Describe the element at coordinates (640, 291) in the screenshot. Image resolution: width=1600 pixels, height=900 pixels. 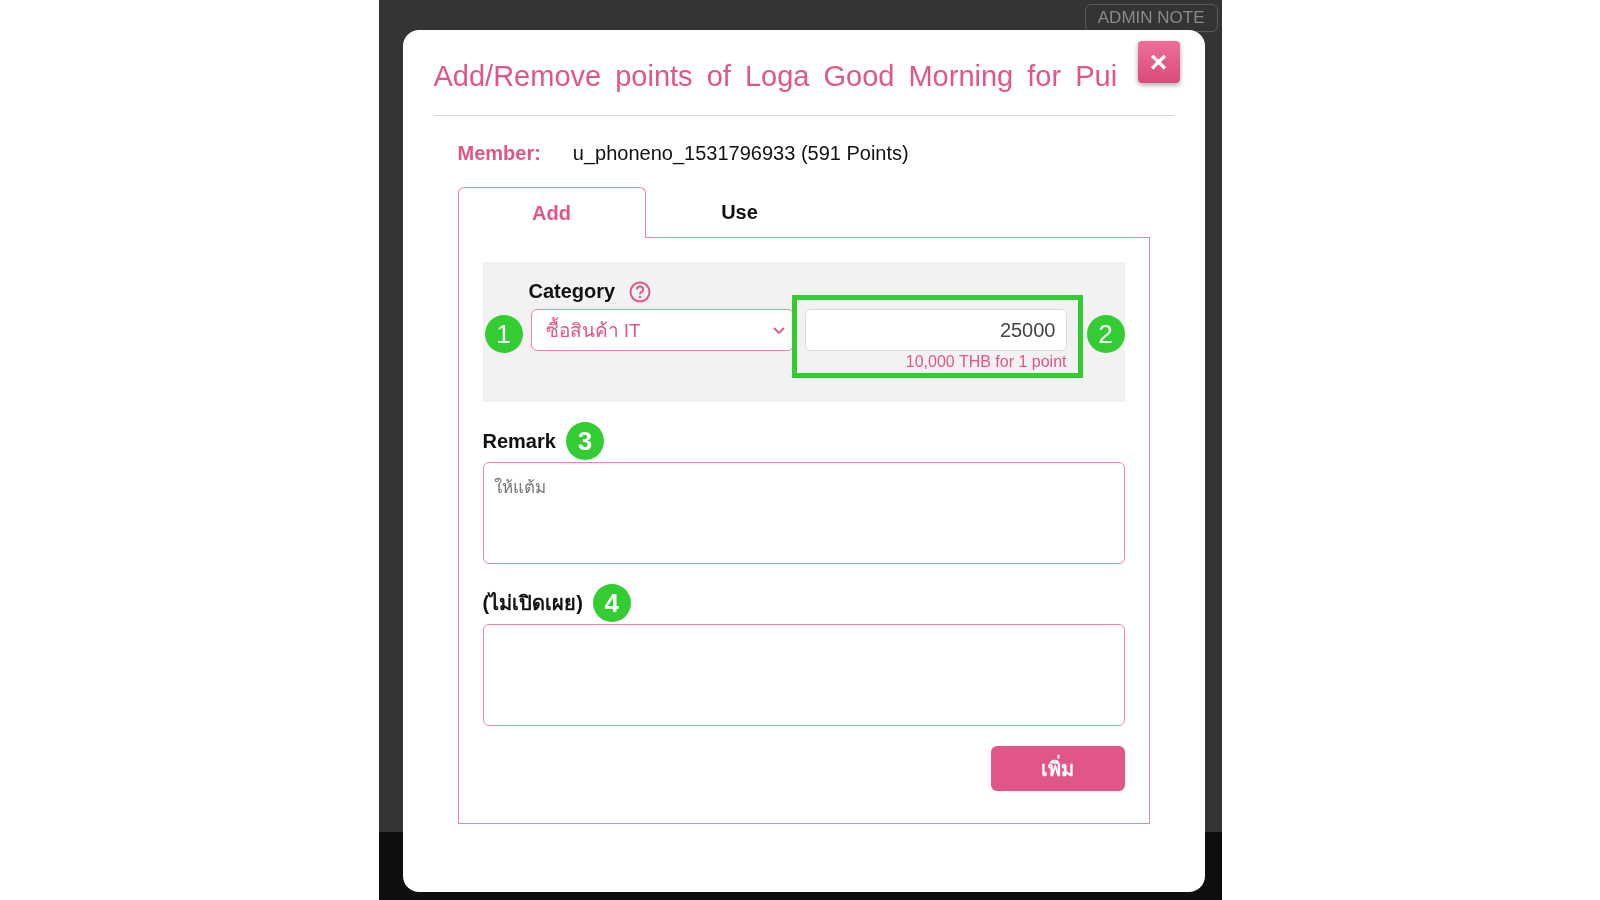
I see `help-icon` at that location.